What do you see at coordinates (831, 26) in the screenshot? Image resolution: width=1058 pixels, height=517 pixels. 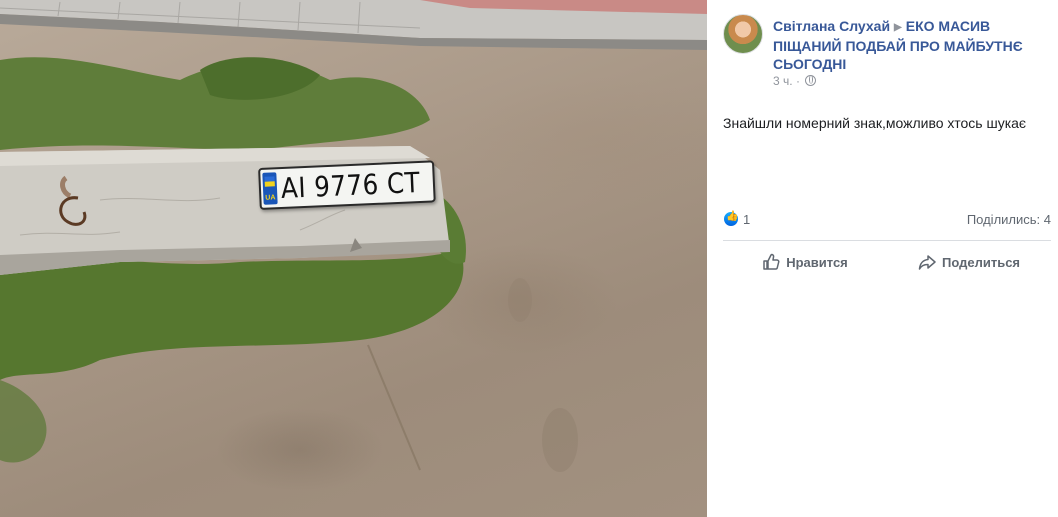 I see `author-name-link: Світлана Слухай` at bounding box center [831, 26].